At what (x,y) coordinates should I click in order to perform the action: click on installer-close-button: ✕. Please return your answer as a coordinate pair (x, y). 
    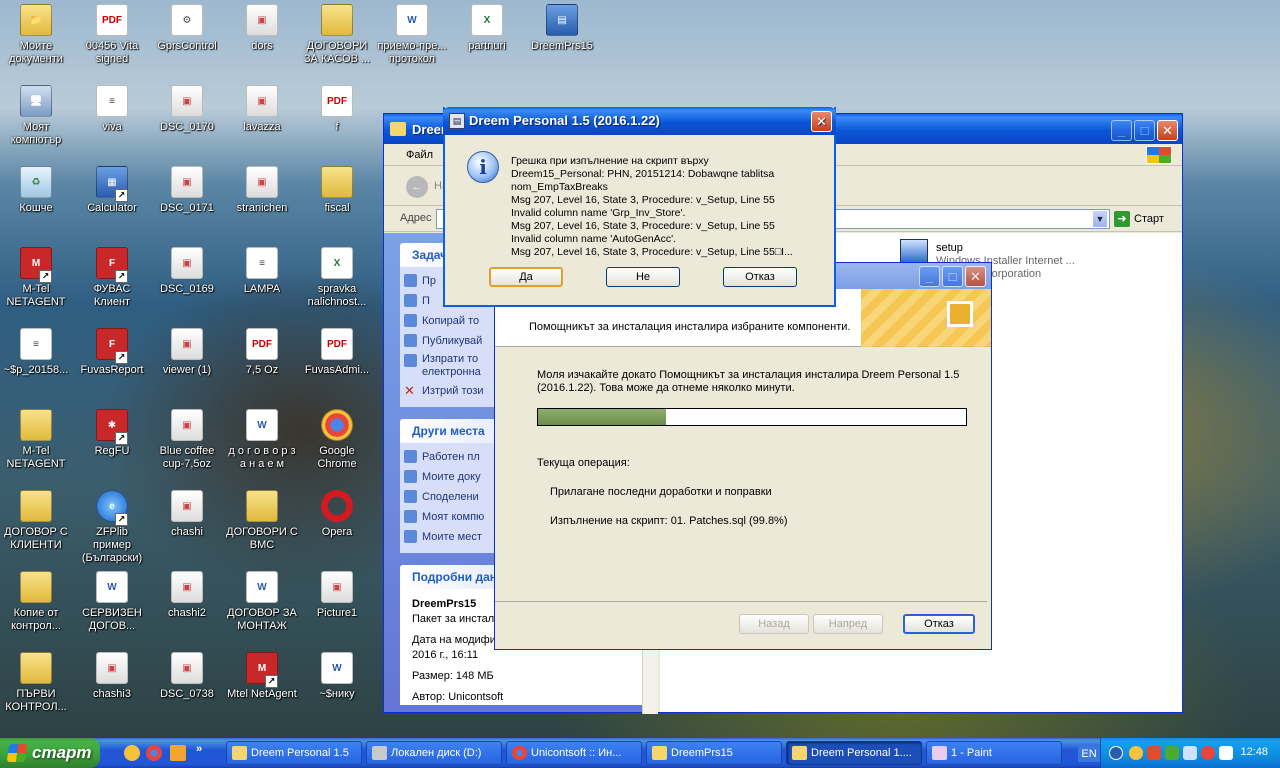
    Looking at the image, I should click on (975, 276).